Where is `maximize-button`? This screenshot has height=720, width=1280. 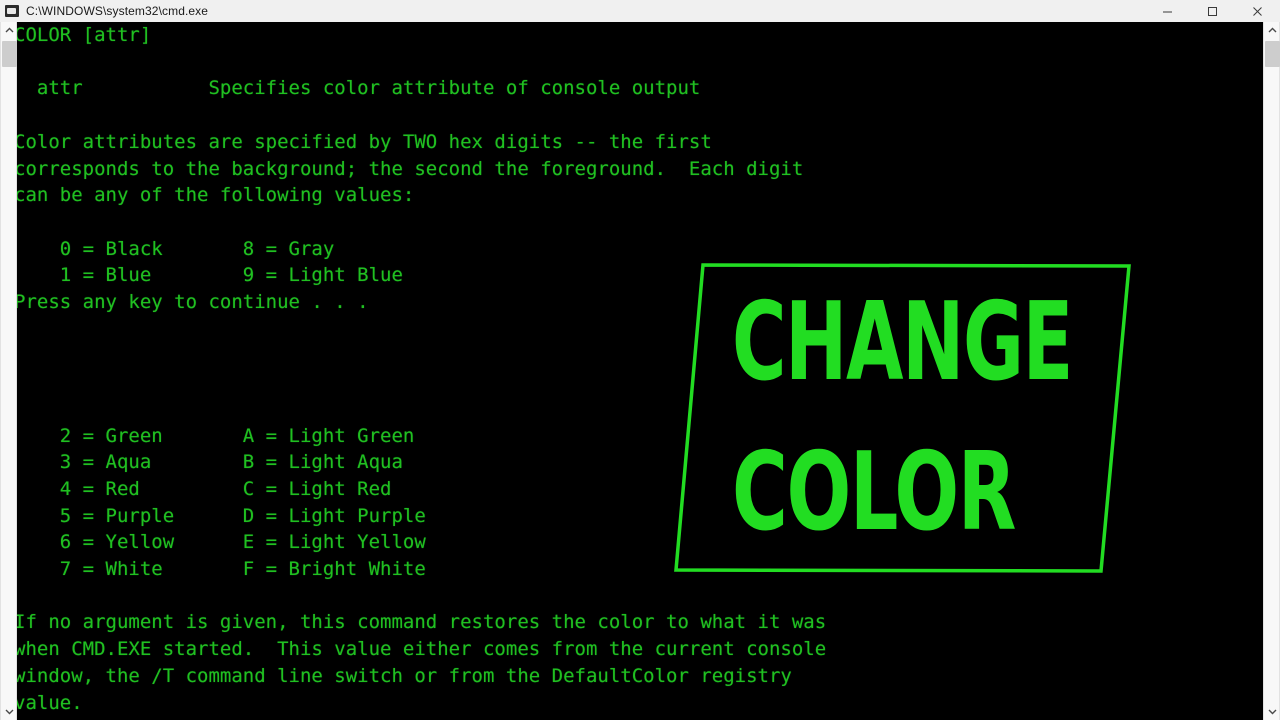
maximize-button is located at coordinates (1212, 11).